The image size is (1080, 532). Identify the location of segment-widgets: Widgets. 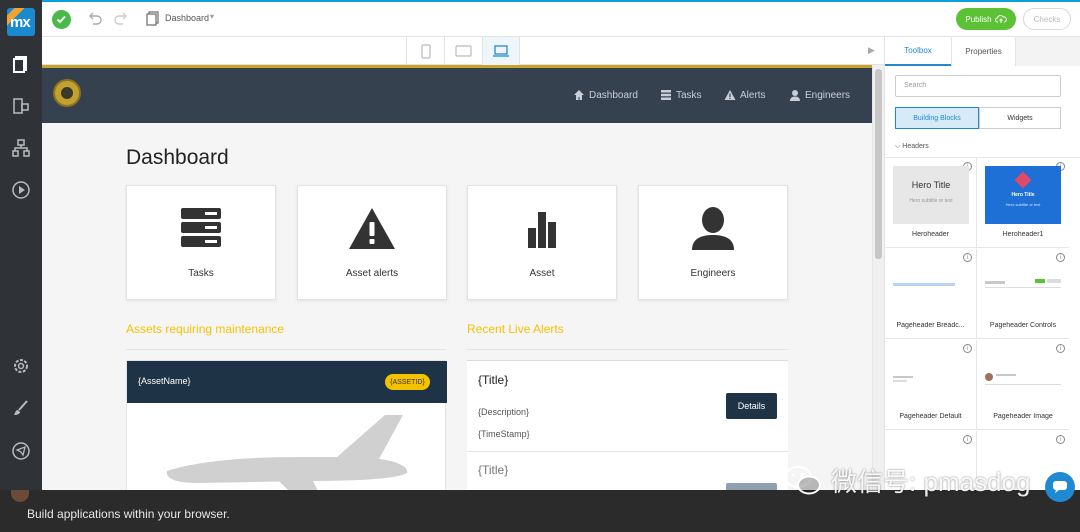
(1020, 118).